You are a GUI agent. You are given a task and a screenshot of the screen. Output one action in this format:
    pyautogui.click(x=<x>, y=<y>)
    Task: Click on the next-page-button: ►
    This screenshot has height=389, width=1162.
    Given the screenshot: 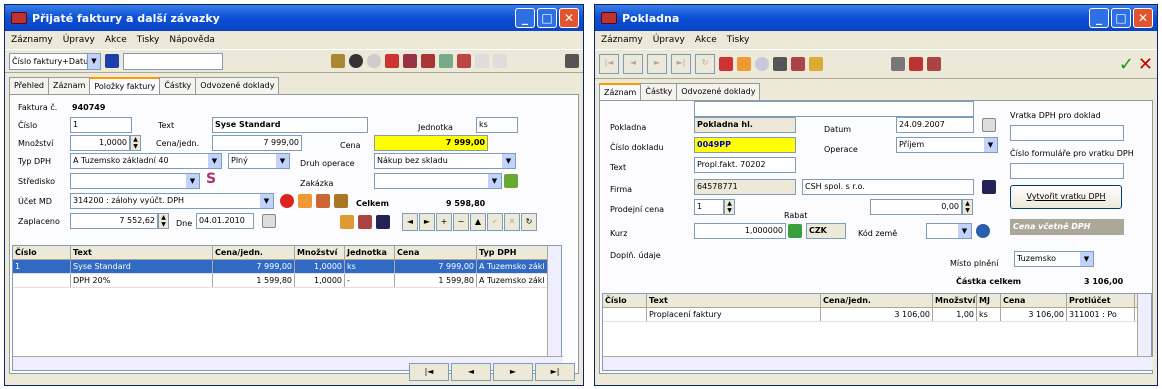 What is the action you would take?
    pyautogui.click(x=513, y=372)
    